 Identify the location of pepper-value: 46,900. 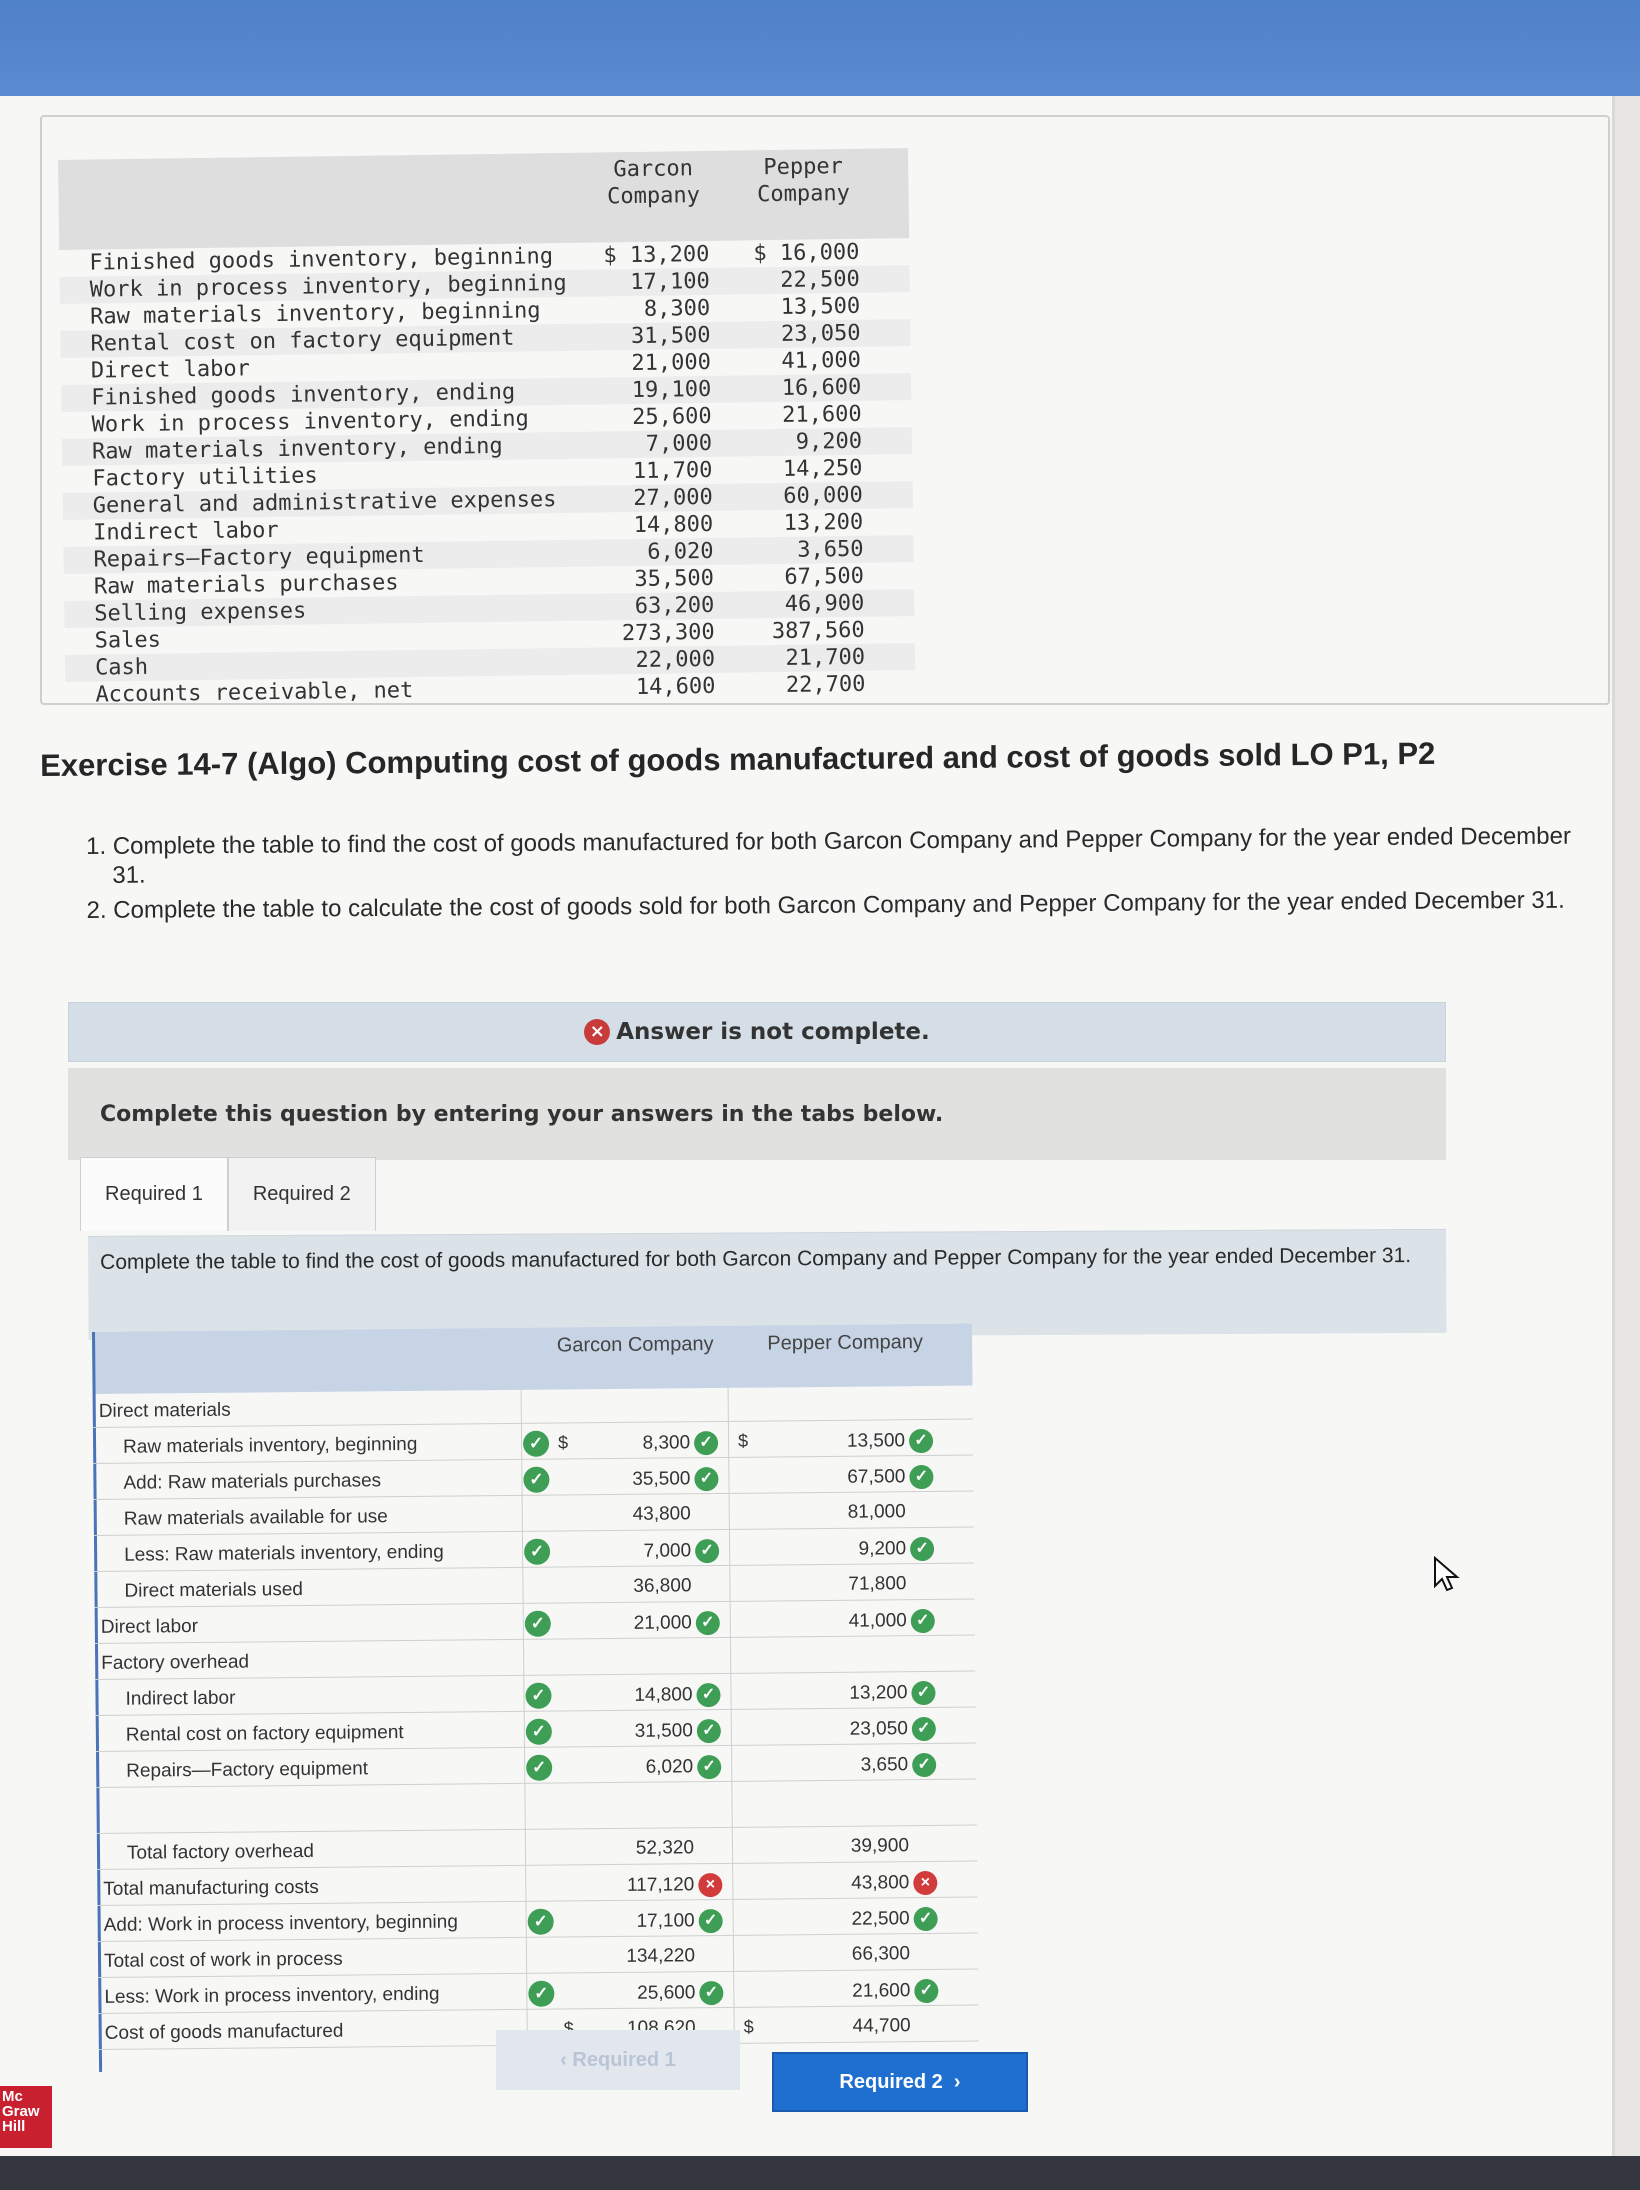
(824, 603).